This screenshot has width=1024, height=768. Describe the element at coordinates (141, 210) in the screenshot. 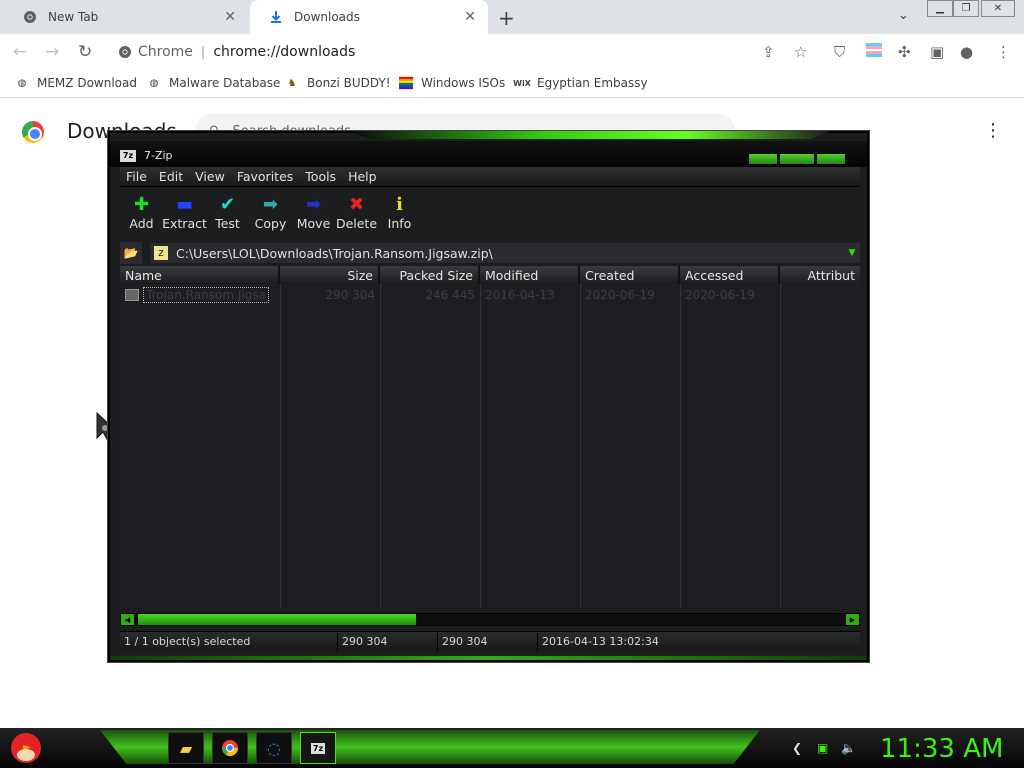

I see `add-button: ✚ Add` at that location.